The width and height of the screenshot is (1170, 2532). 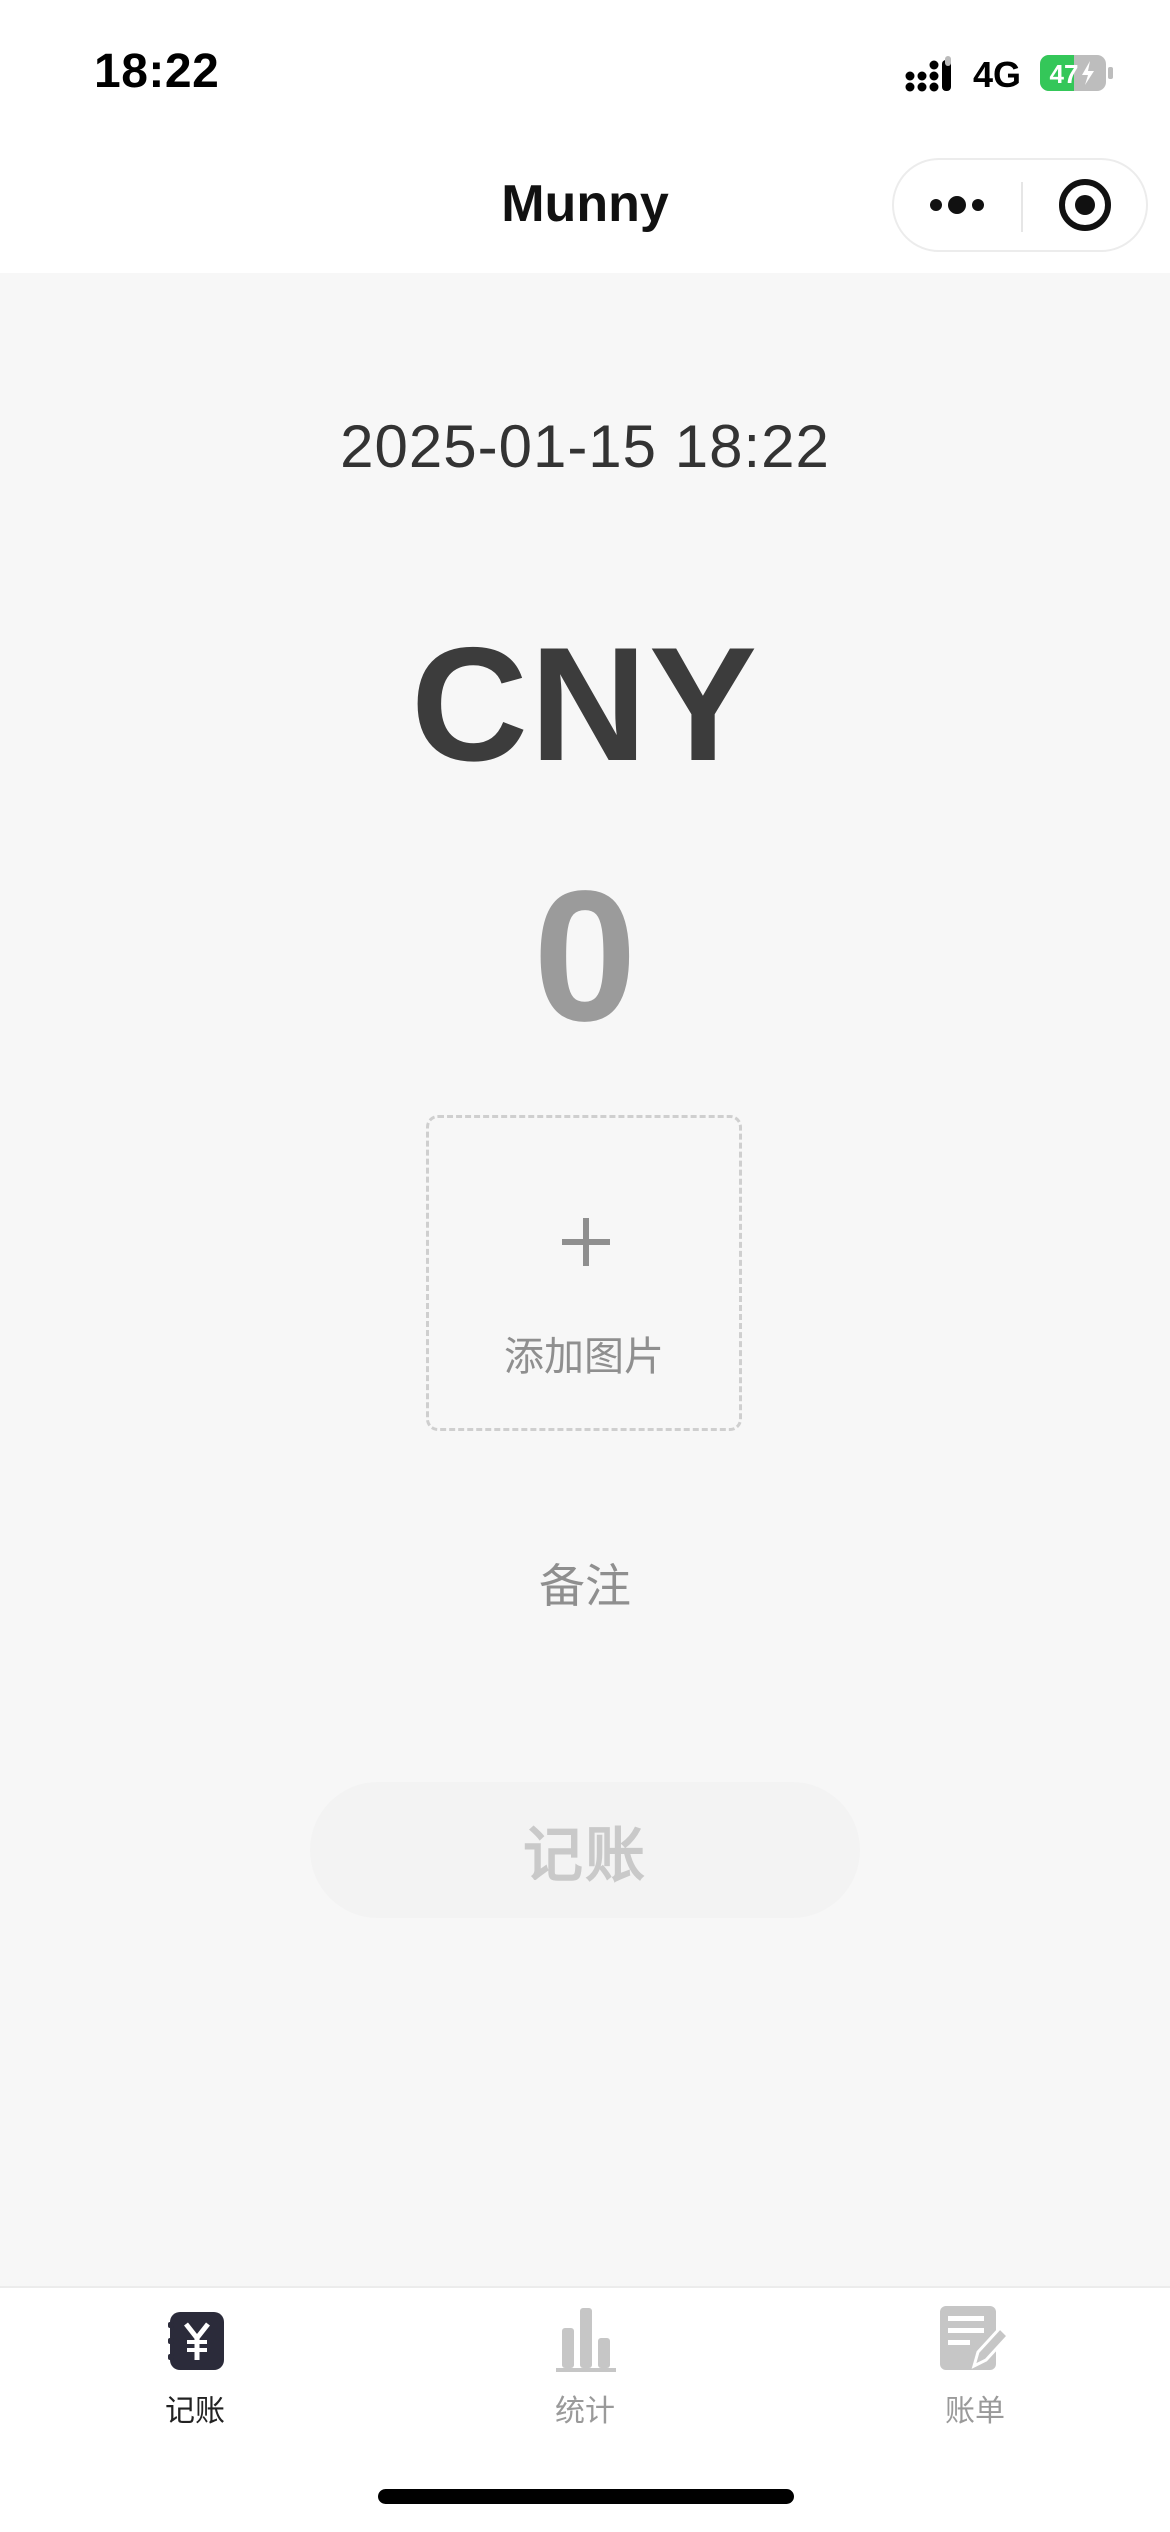 What do you see at coordinates (585, 956) in the screenshot?
I see `amount-input: 0` at bounding box center [585, 956].